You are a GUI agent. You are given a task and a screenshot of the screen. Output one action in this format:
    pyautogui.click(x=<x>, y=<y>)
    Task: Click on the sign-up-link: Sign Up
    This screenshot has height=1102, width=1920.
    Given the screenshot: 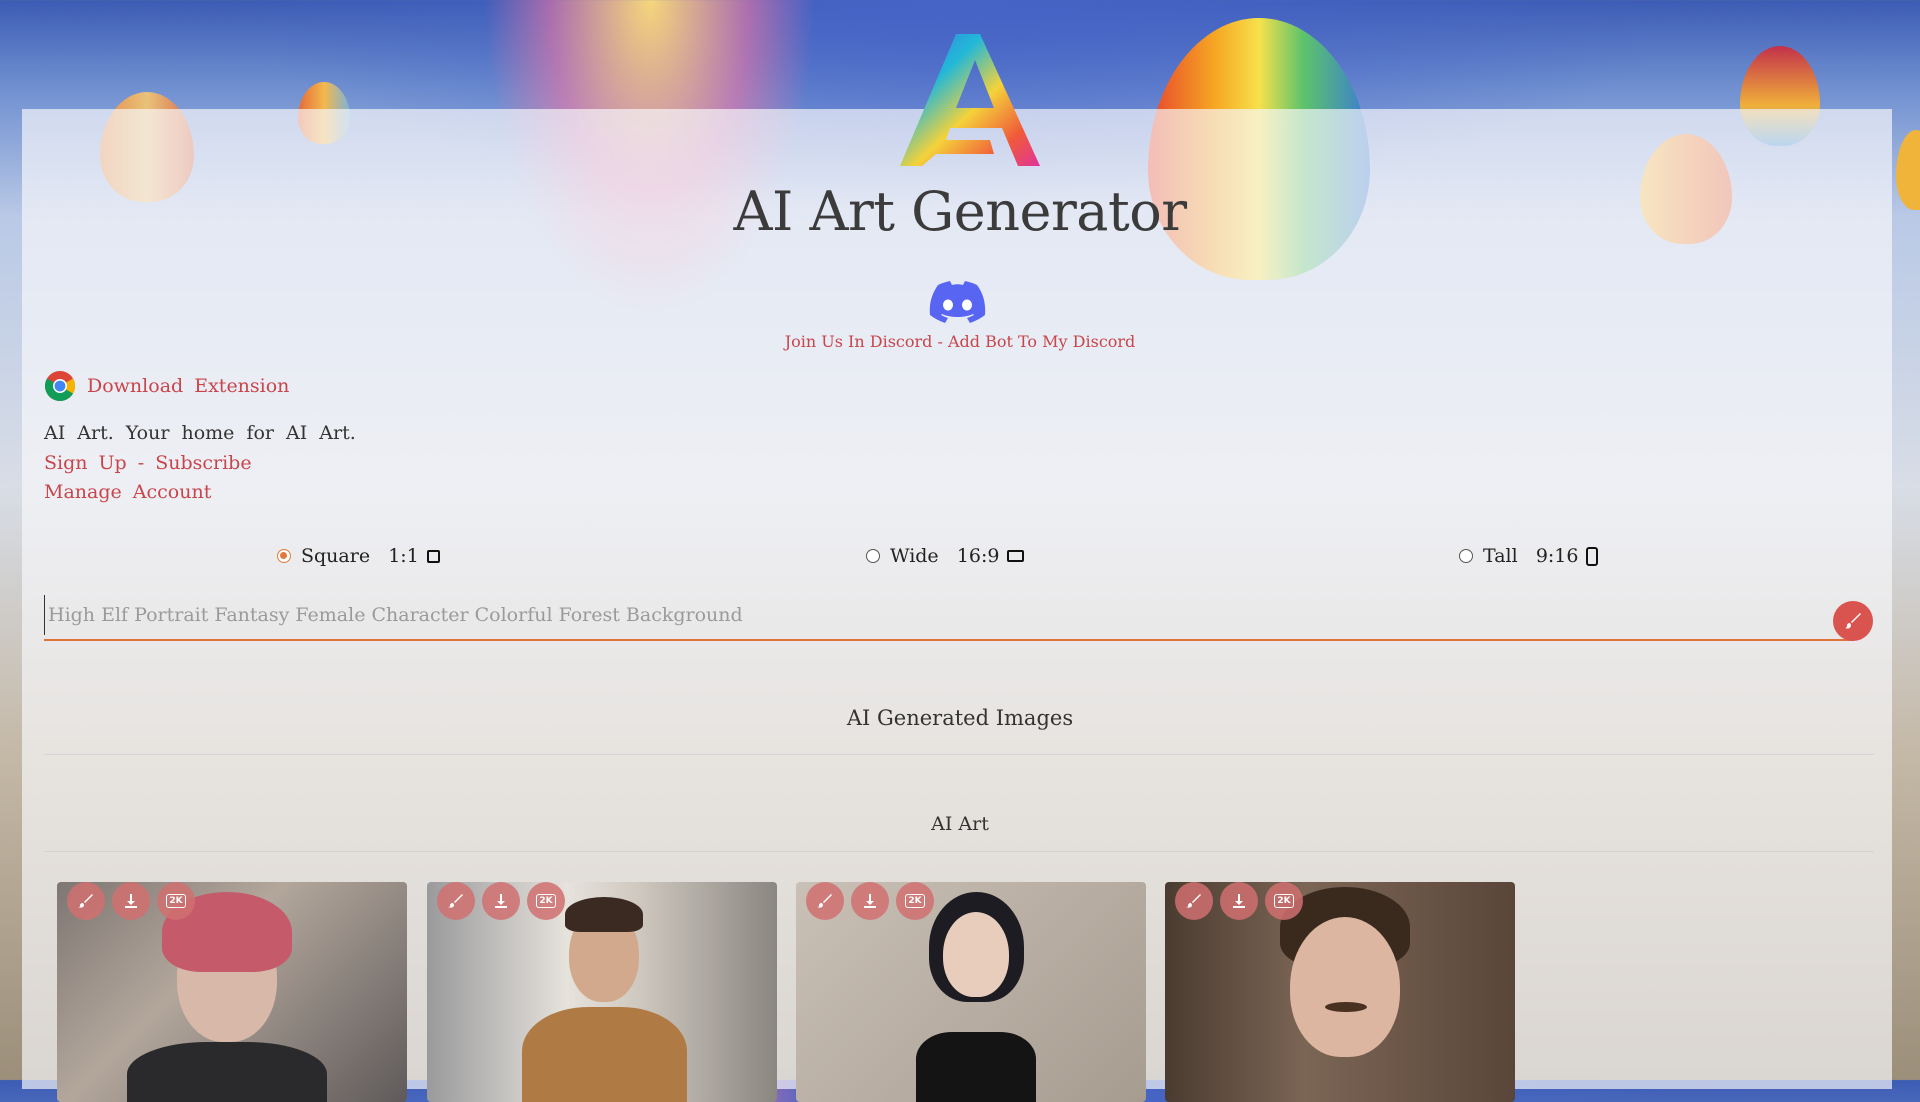 What is the action you would take?
    pyautogui.click(x=85, y=463)
    